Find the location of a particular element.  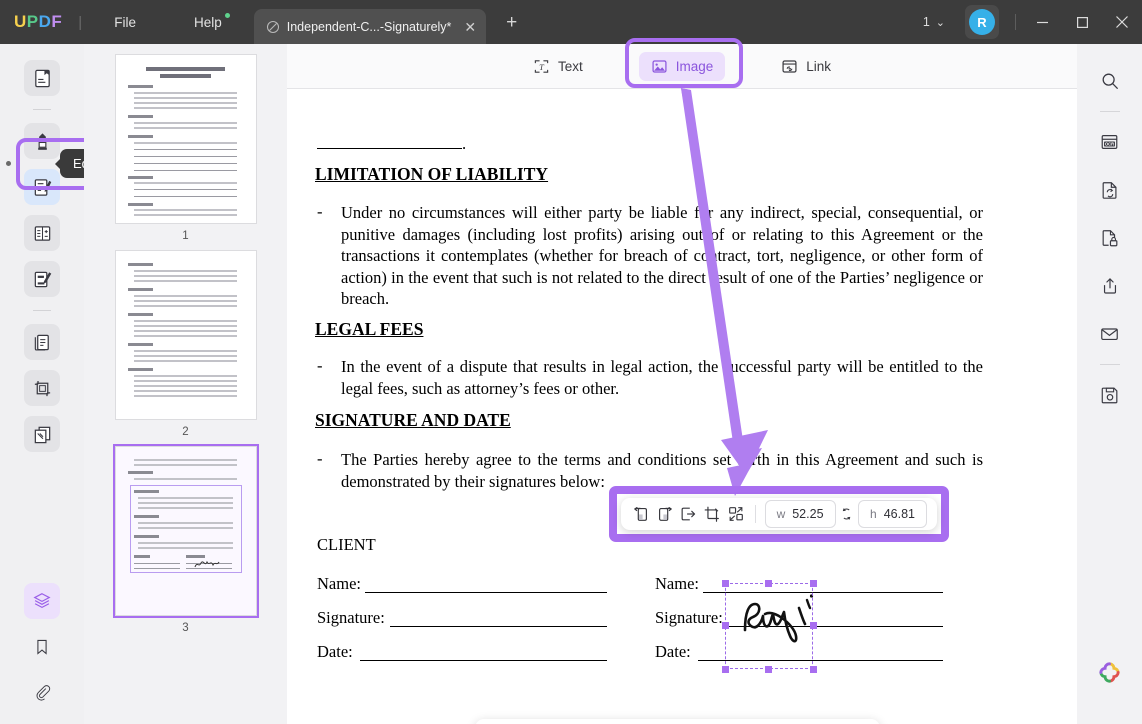

sidebar-item-layers is located at coordinates (42, 601).